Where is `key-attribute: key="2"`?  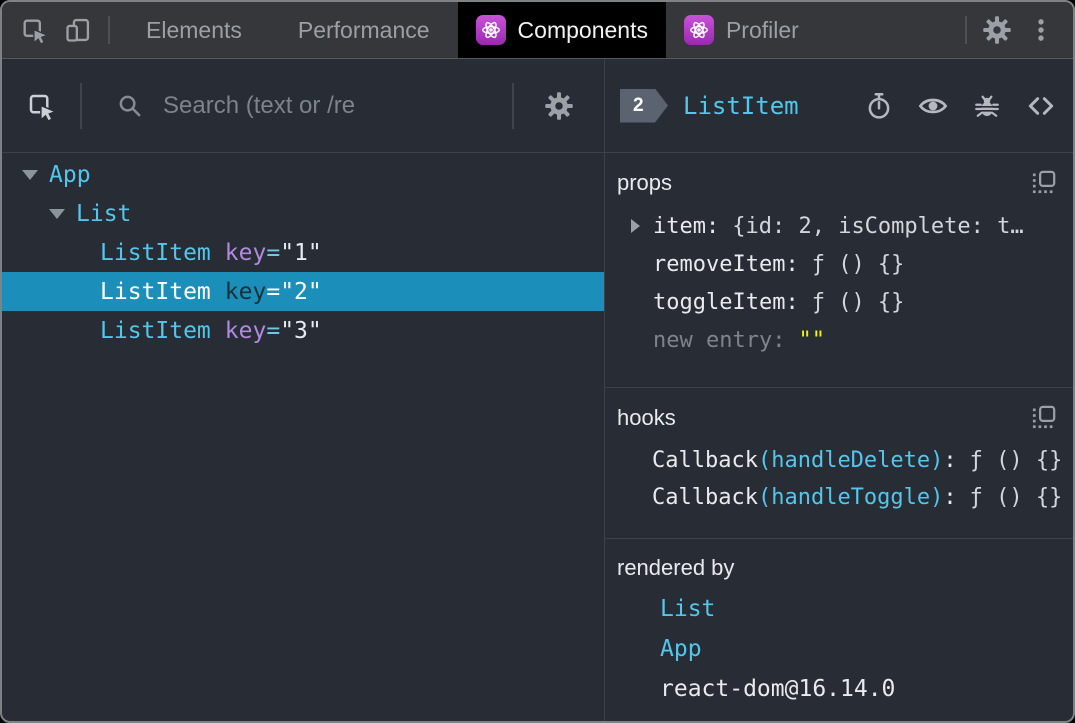
key-attribute: key="2" is located at coordinates (273, 291).